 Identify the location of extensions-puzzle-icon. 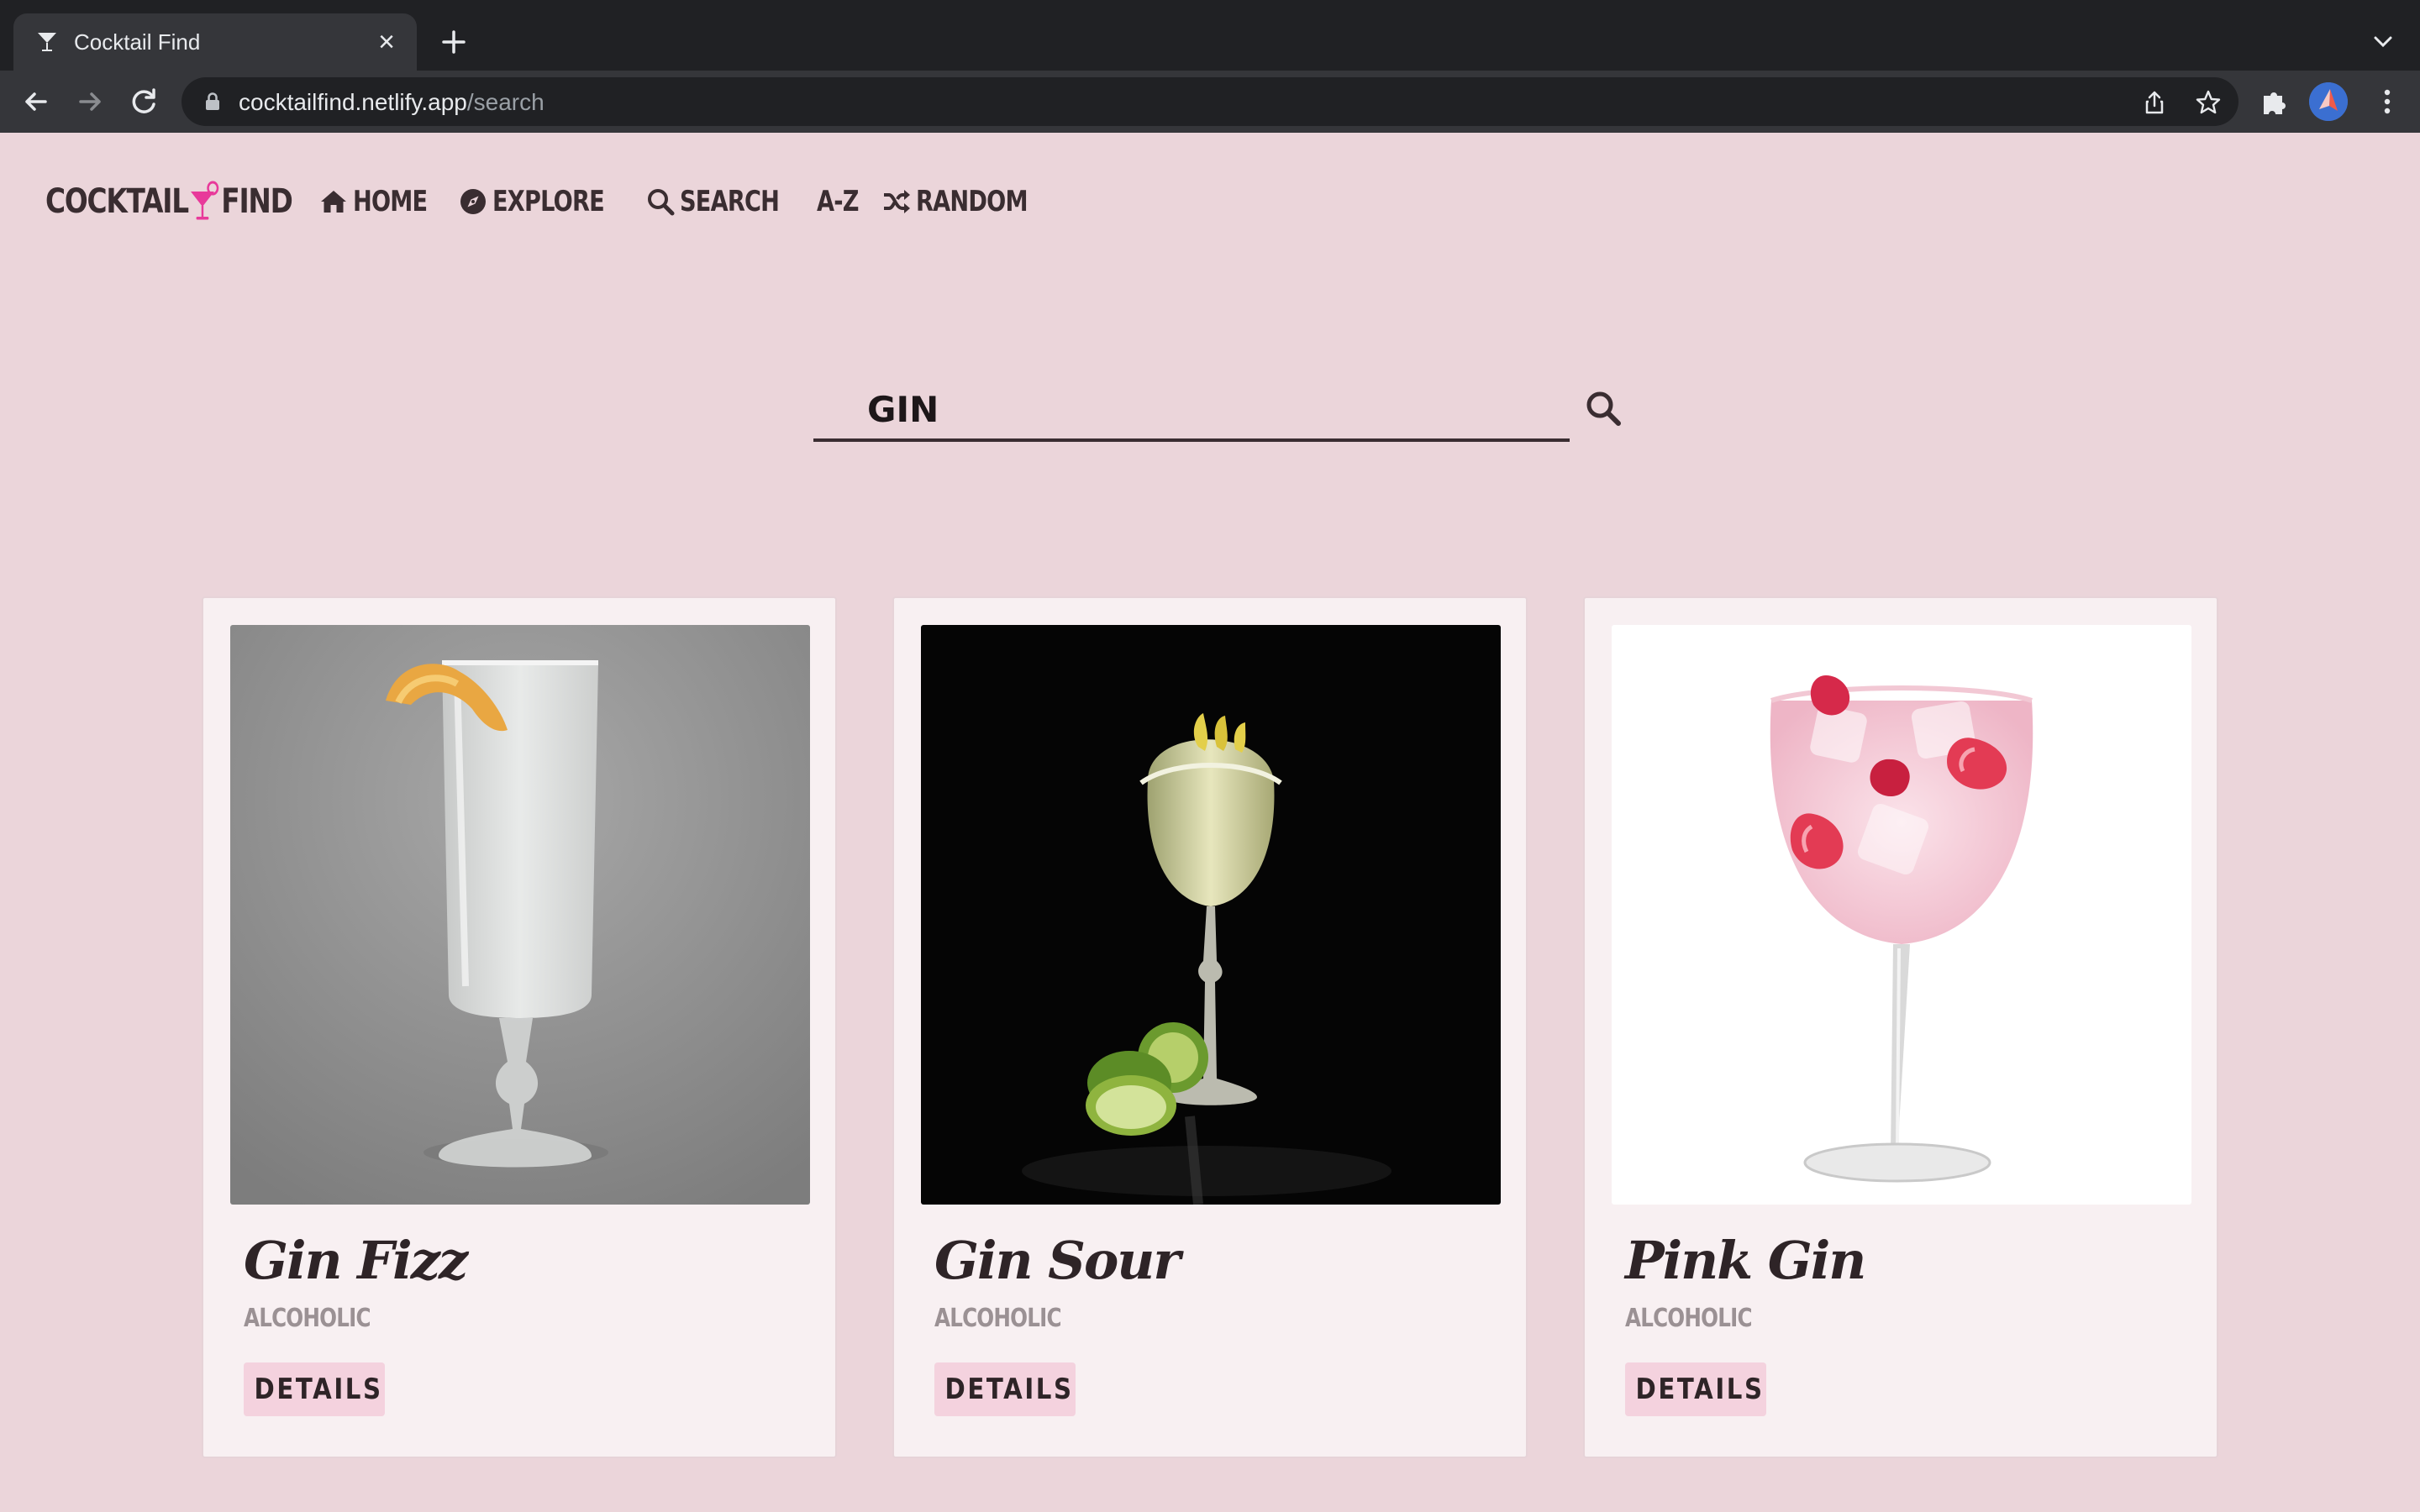
(2274, 101).